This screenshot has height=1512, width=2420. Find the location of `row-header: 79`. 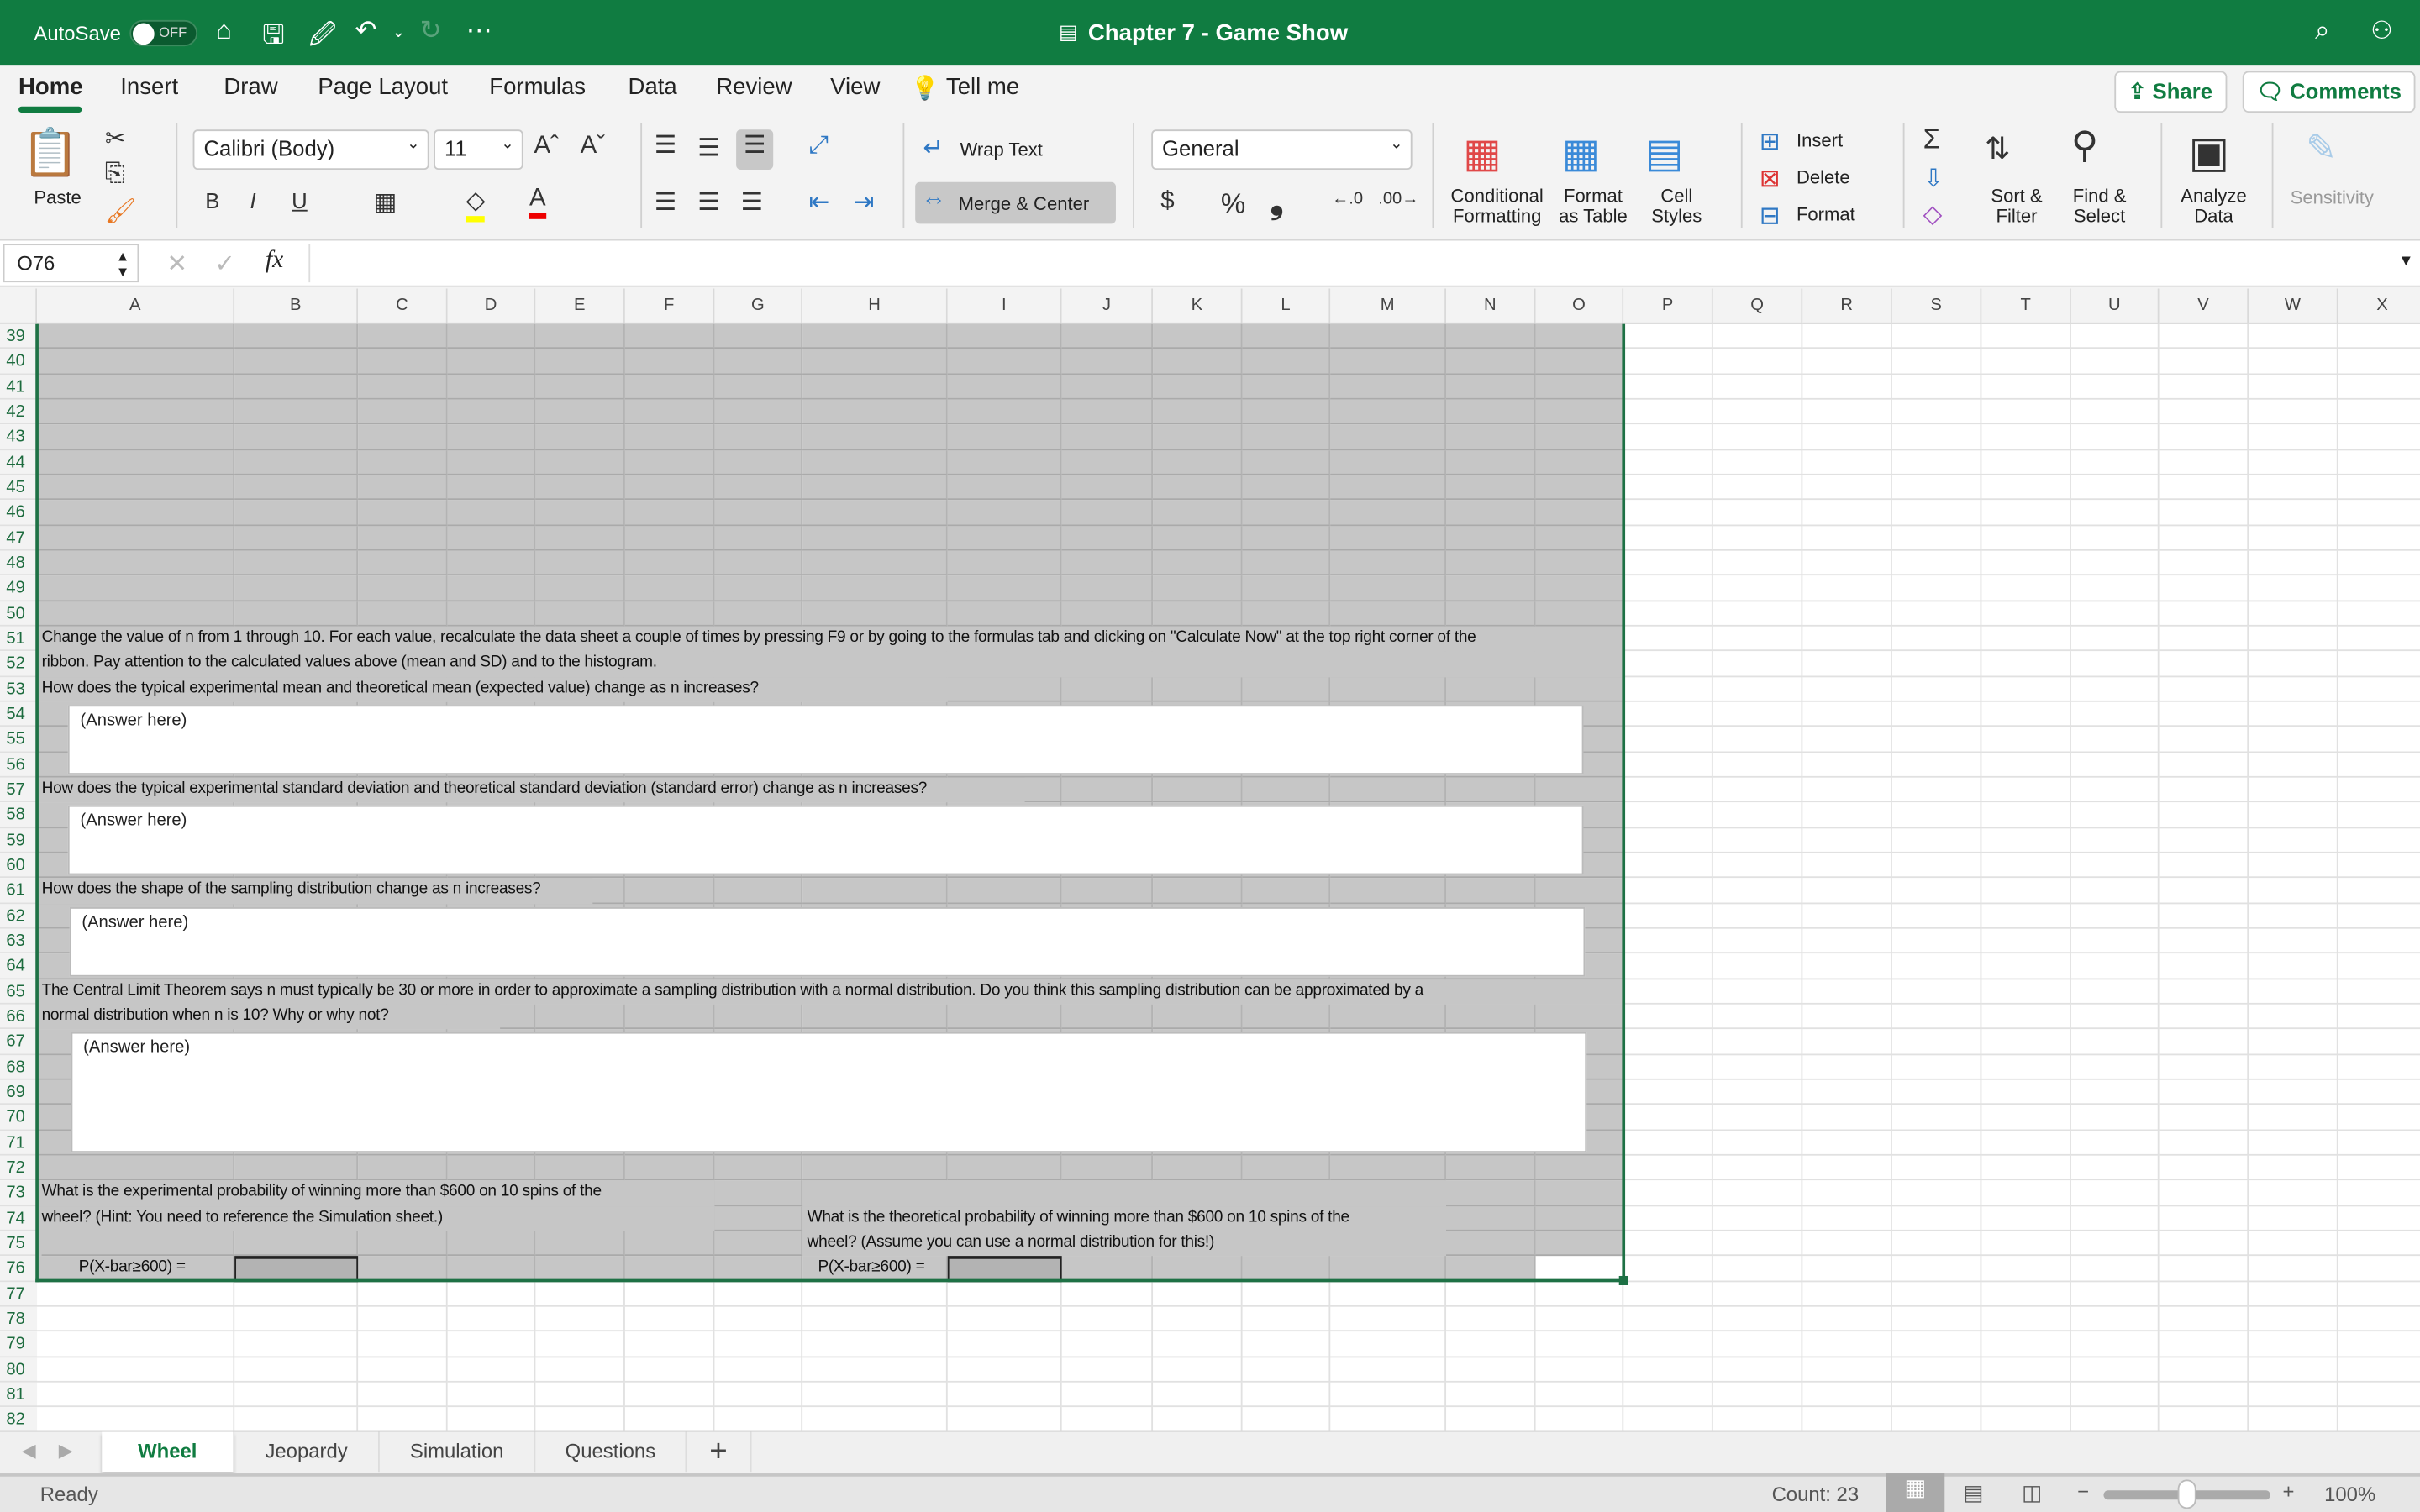

row-header: 79 is located at coordinates (19, 1344).